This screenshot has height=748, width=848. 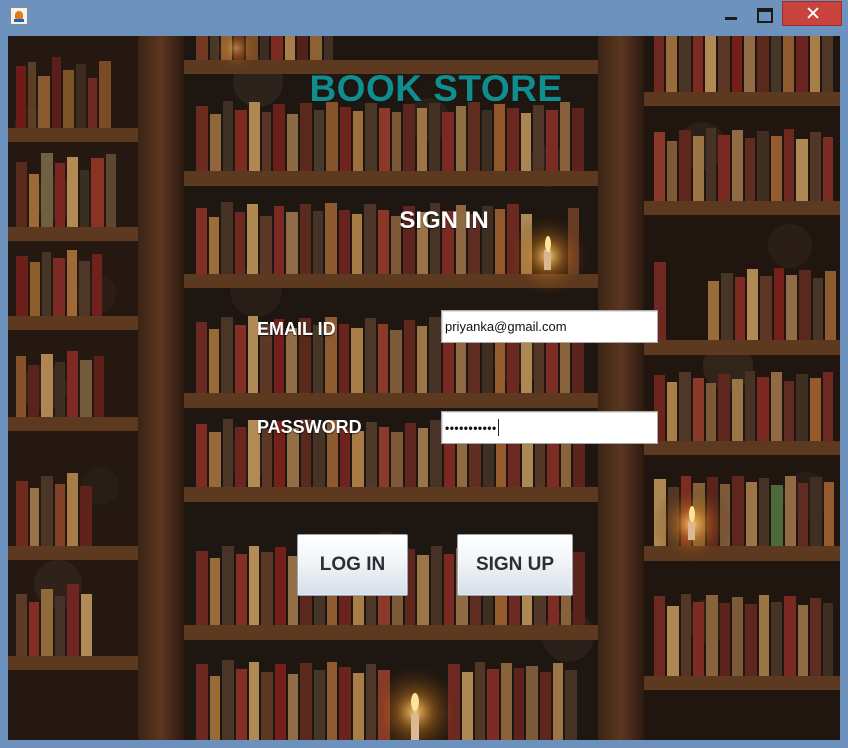 I want to click on close-button, so click(x=812, y=13).